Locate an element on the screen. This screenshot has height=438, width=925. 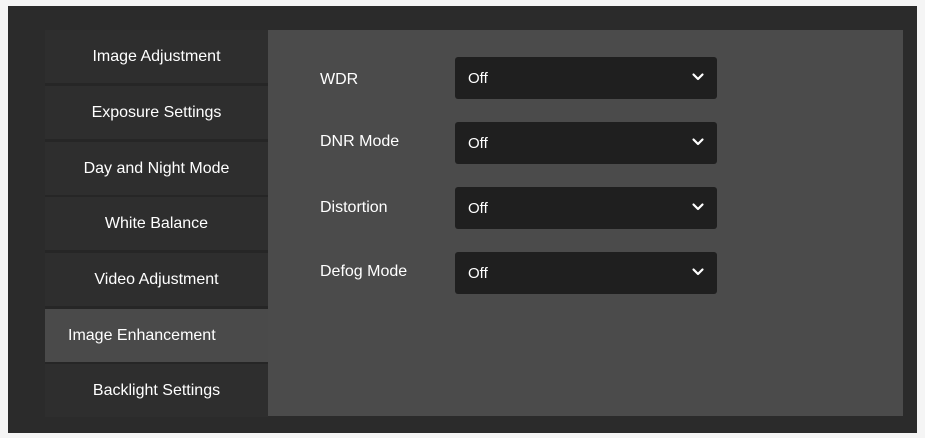
sidebar-item-label: Image Enhancement is located at coordinates (142, 335).